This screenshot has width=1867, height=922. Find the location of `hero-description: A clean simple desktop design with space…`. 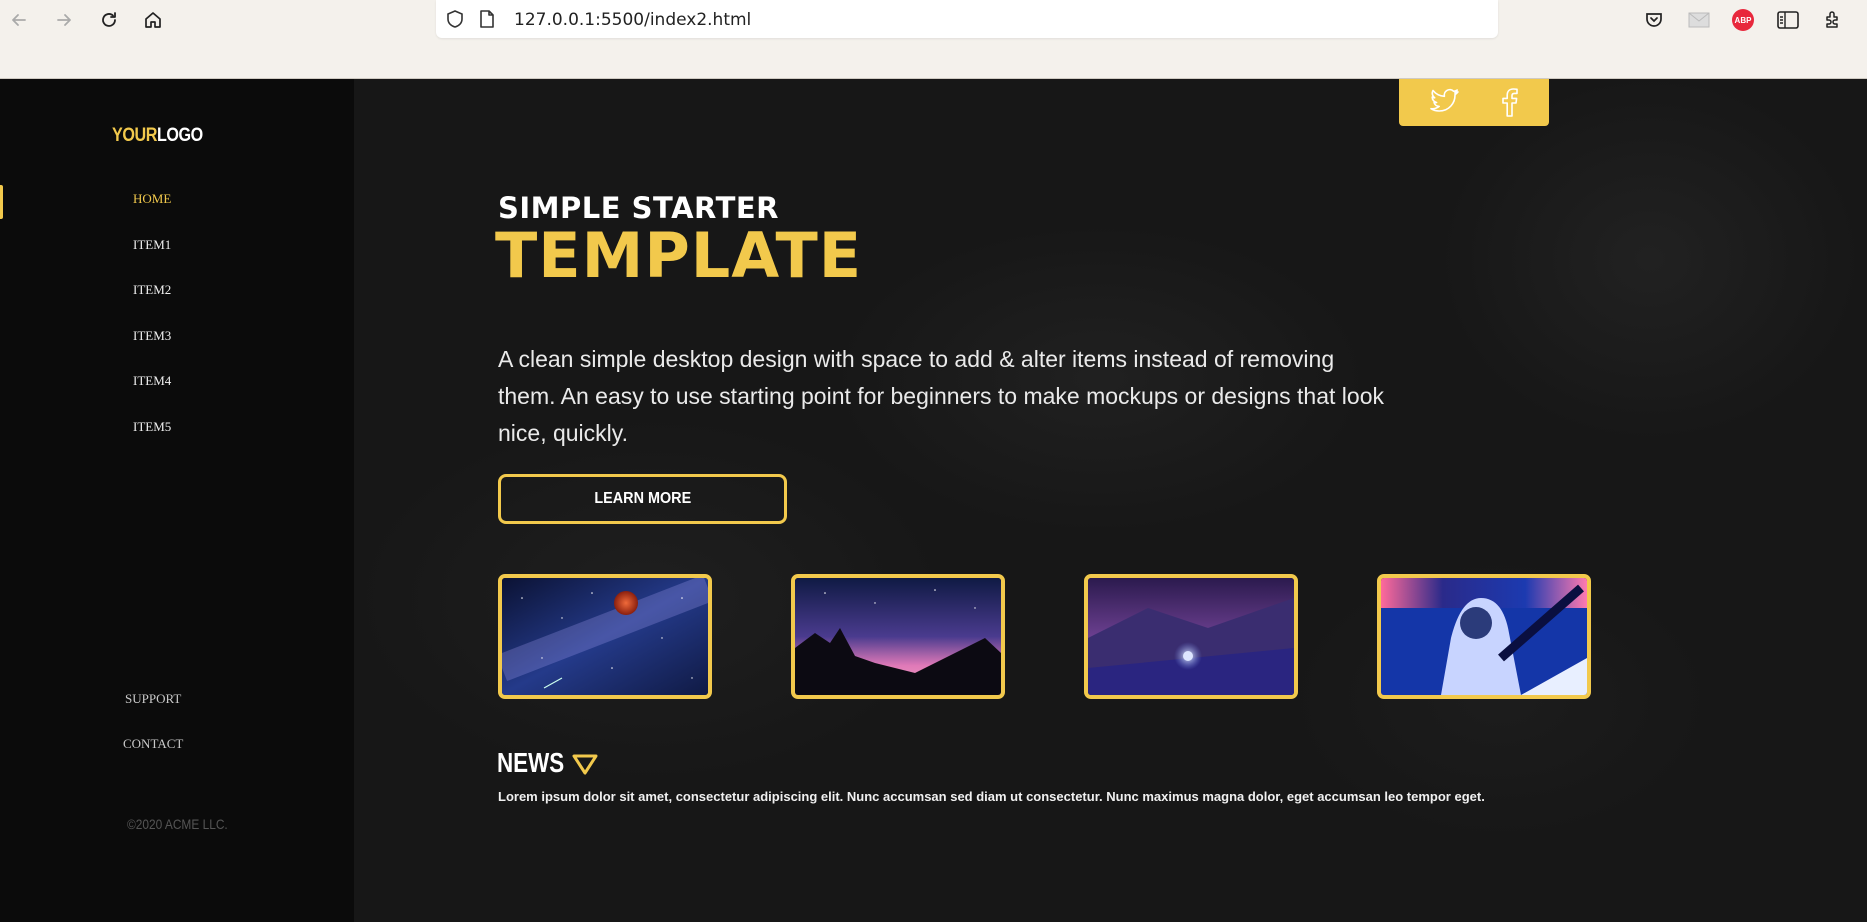

hero-description: A clean simple desktop design with space… is located at coordinates (941, 396).